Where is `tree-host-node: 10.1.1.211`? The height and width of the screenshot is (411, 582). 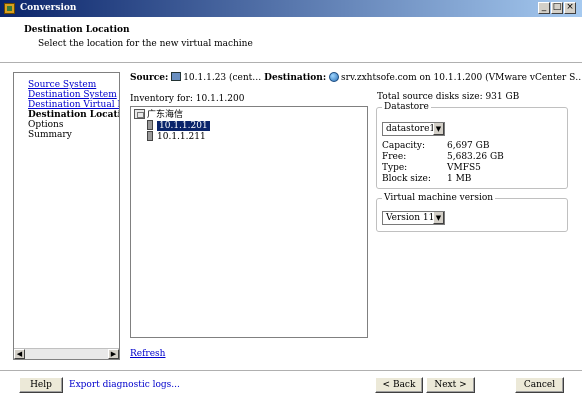 tree-host-node: 10.1.1.211 is located at coordinates (176, 136).